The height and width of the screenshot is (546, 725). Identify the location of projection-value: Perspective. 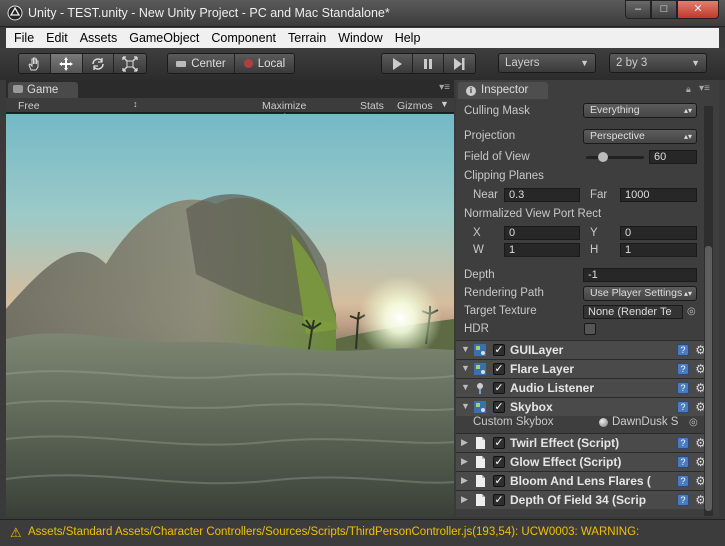
(617, 136).